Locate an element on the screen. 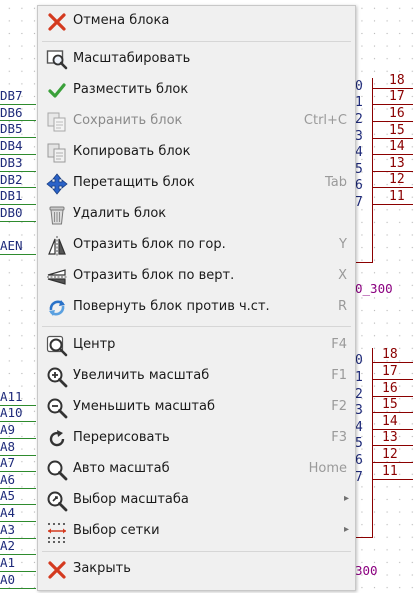 Image resolution: width=414 pixels, height=593 pixels. menu-item-mirror-vertical: Отразить блок по верт. X is located at coordinates (196, 276).